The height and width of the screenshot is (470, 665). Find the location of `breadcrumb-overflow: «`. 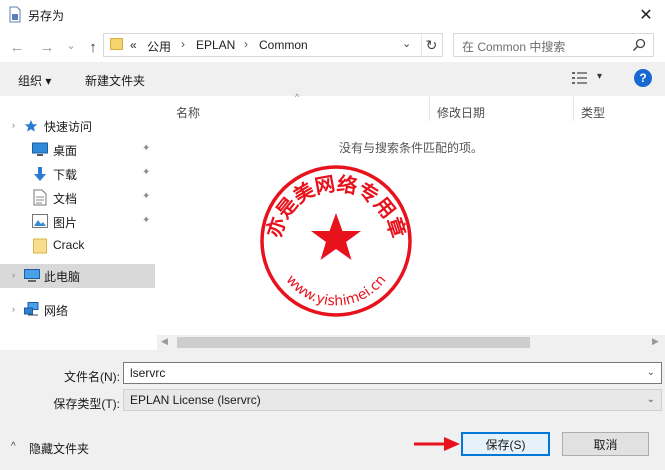

breadcrumb-overflow: « is located at coordinates (133, 45).